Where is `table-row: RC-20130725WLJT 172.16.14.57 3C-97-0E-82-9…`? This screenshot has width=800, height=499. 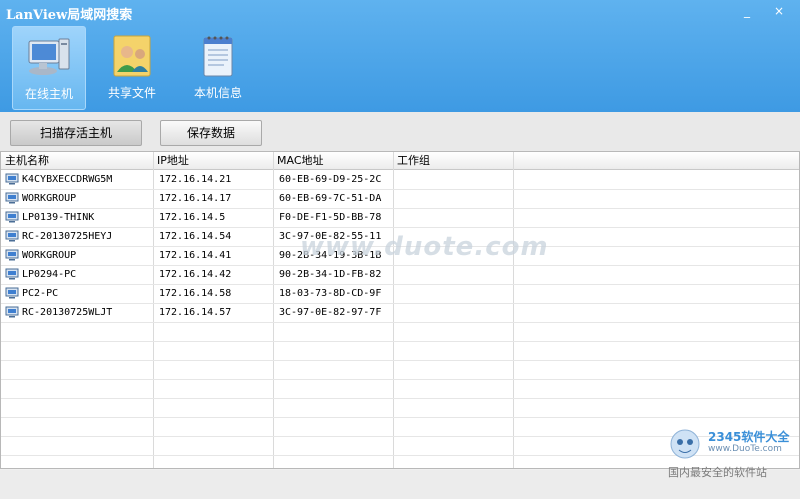
table-row: RC-20130725WLJT 172.16.14.57 3C-97-0E-82-9… is located at coordinates (400, 313).